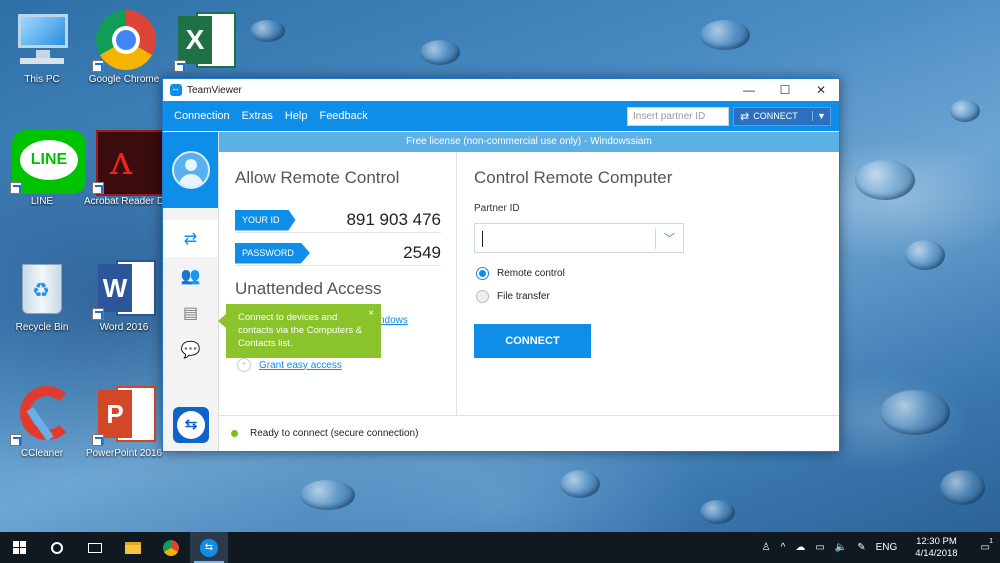 The image size is (1000, 563). Describe the element at coordinates (334, 433) in the screenshot. I see `status-text: Ready to connect (secure connection)` at that location.